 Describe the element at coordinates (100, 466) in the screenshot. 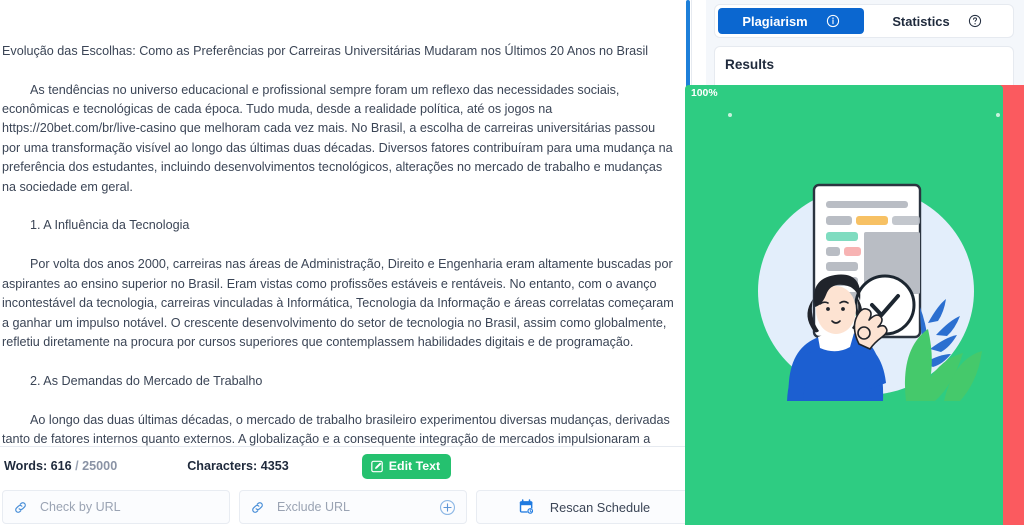

I see `word-count-limit: 25000` at that location.